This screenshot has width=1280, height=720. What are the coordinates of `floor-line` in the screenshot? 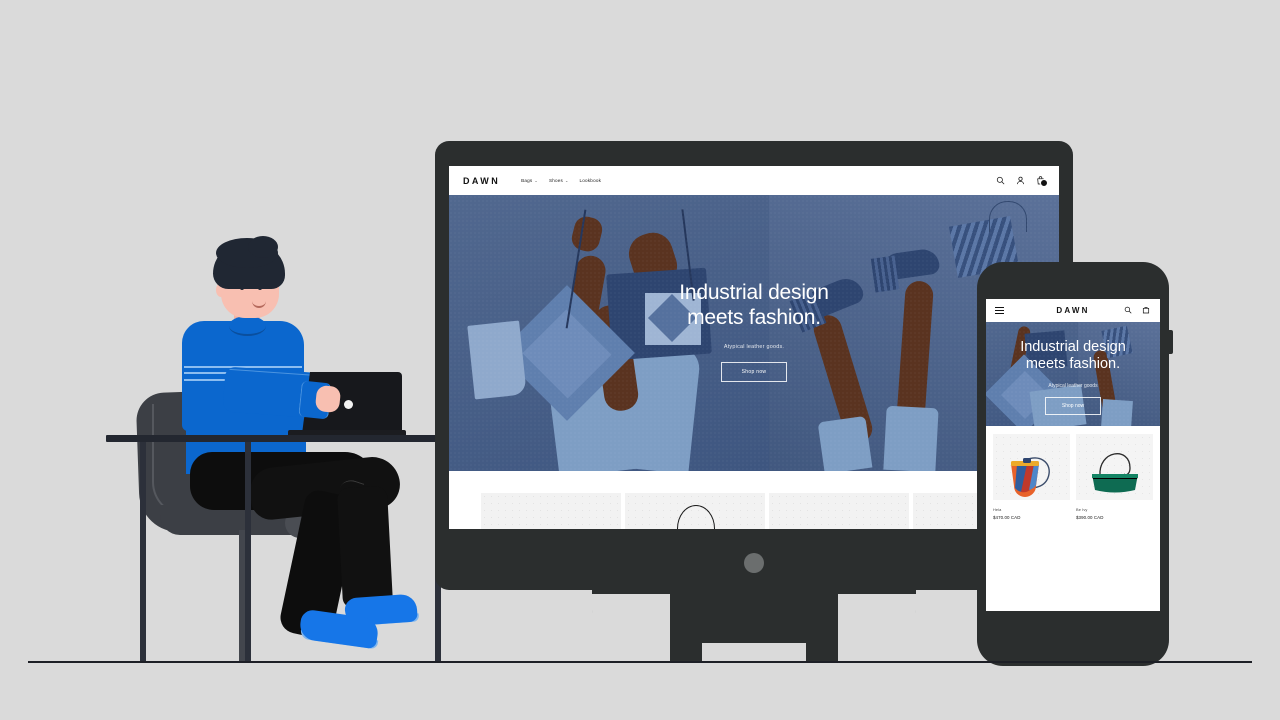 It's located at (640, 662).